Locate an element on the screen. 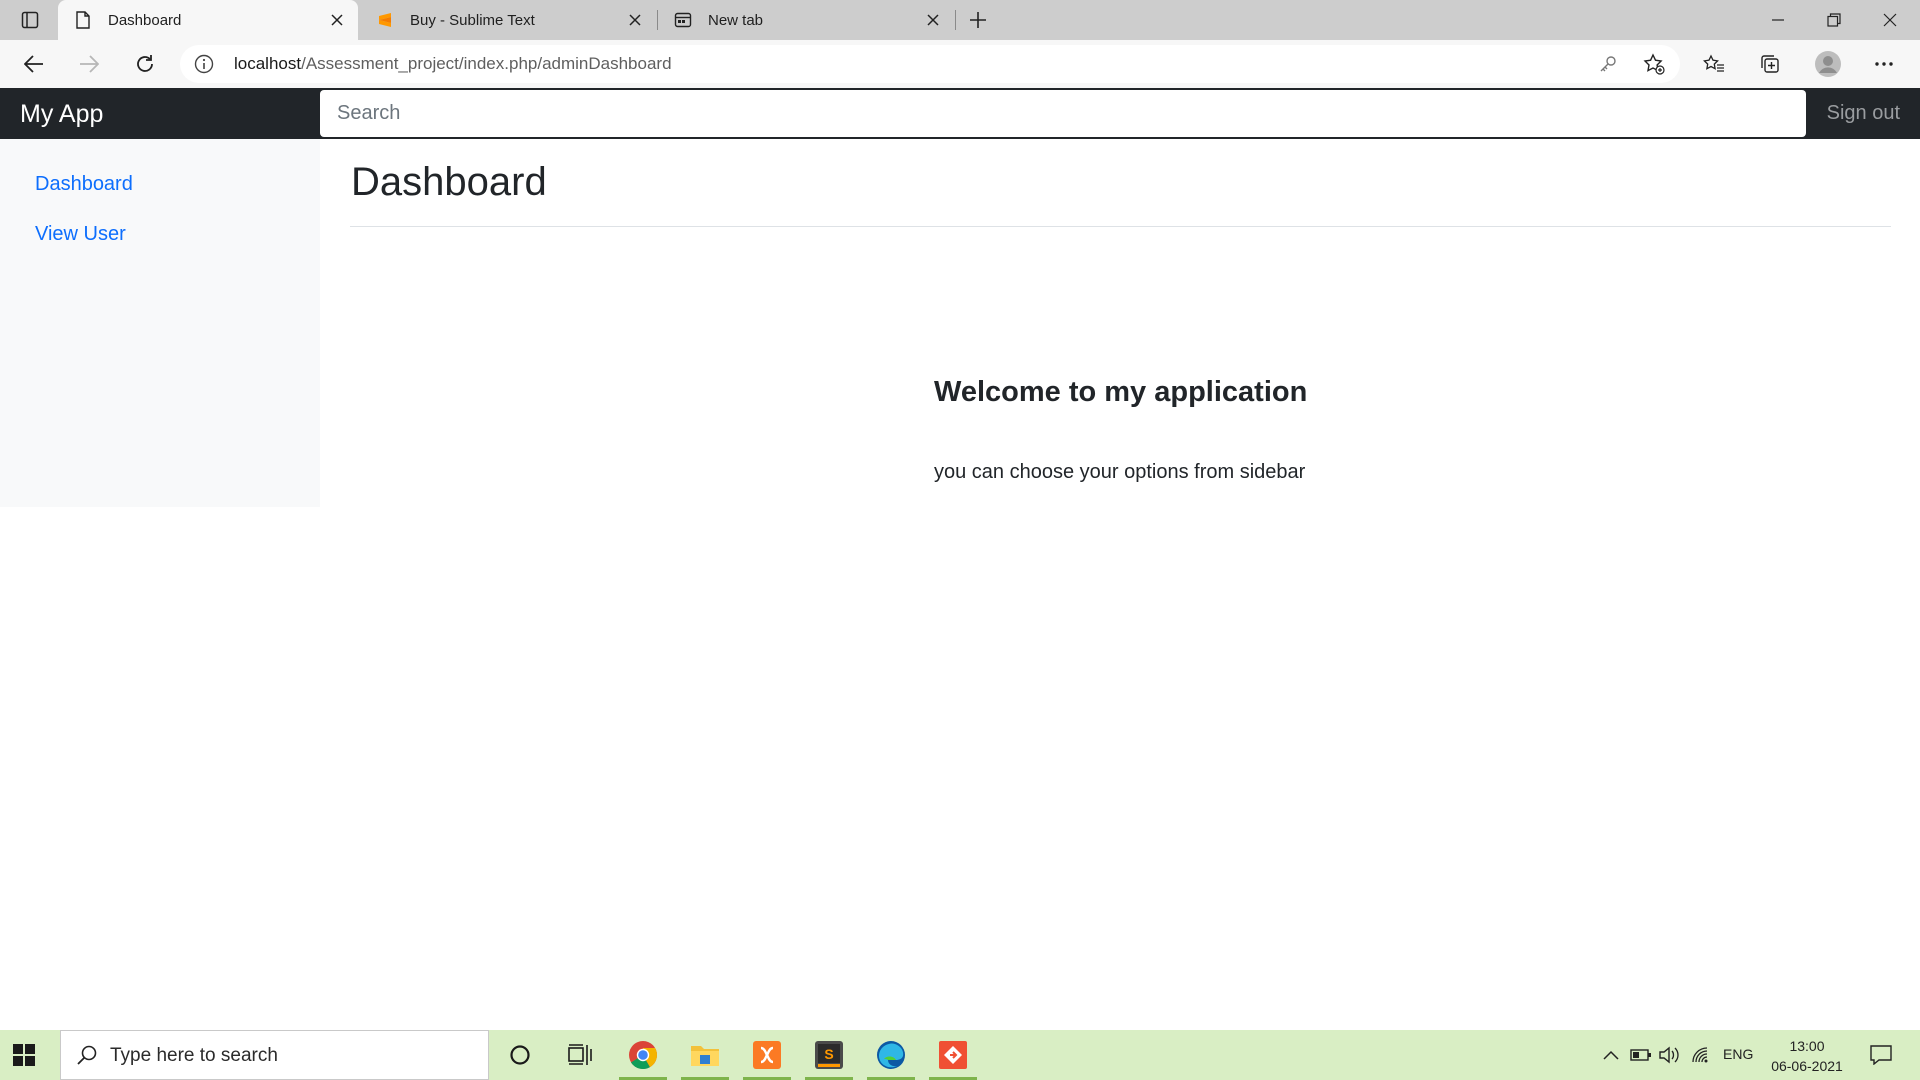 This screenshot has width=1920, height=1080. app-navbar: My App Sign out is located at coordinates (960, 113).